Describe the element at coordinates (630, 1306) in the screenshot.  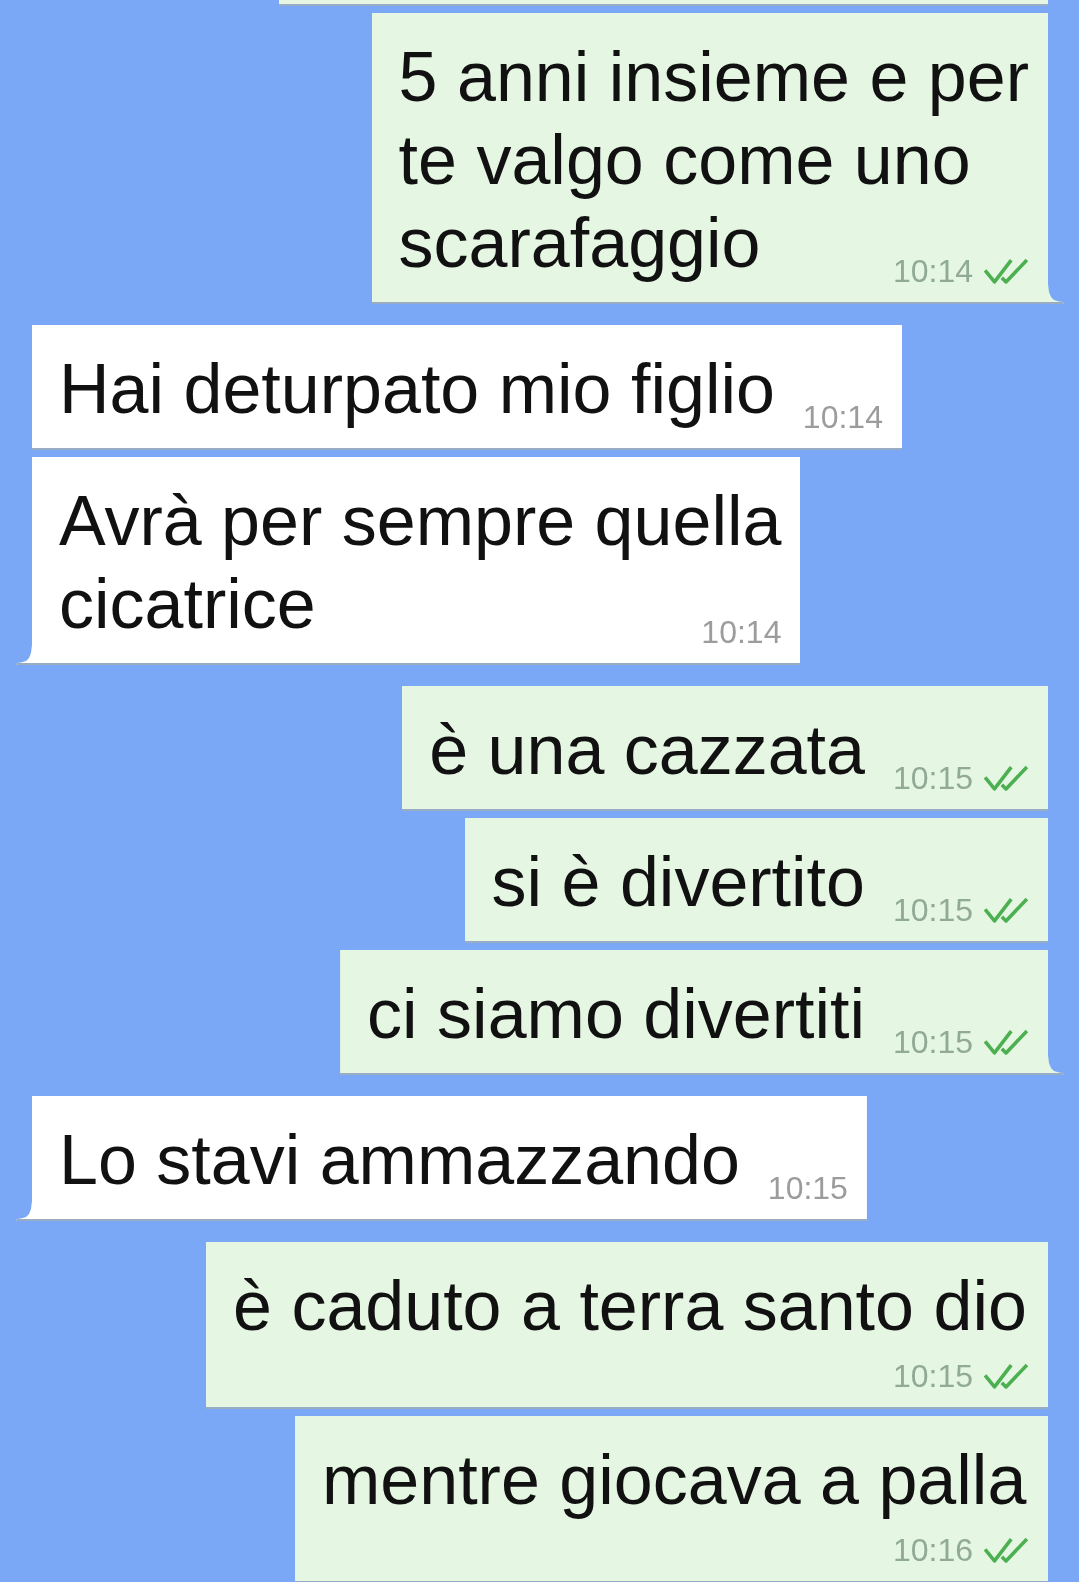
I see `message-text: è caduto a terra santo dio` at that location.